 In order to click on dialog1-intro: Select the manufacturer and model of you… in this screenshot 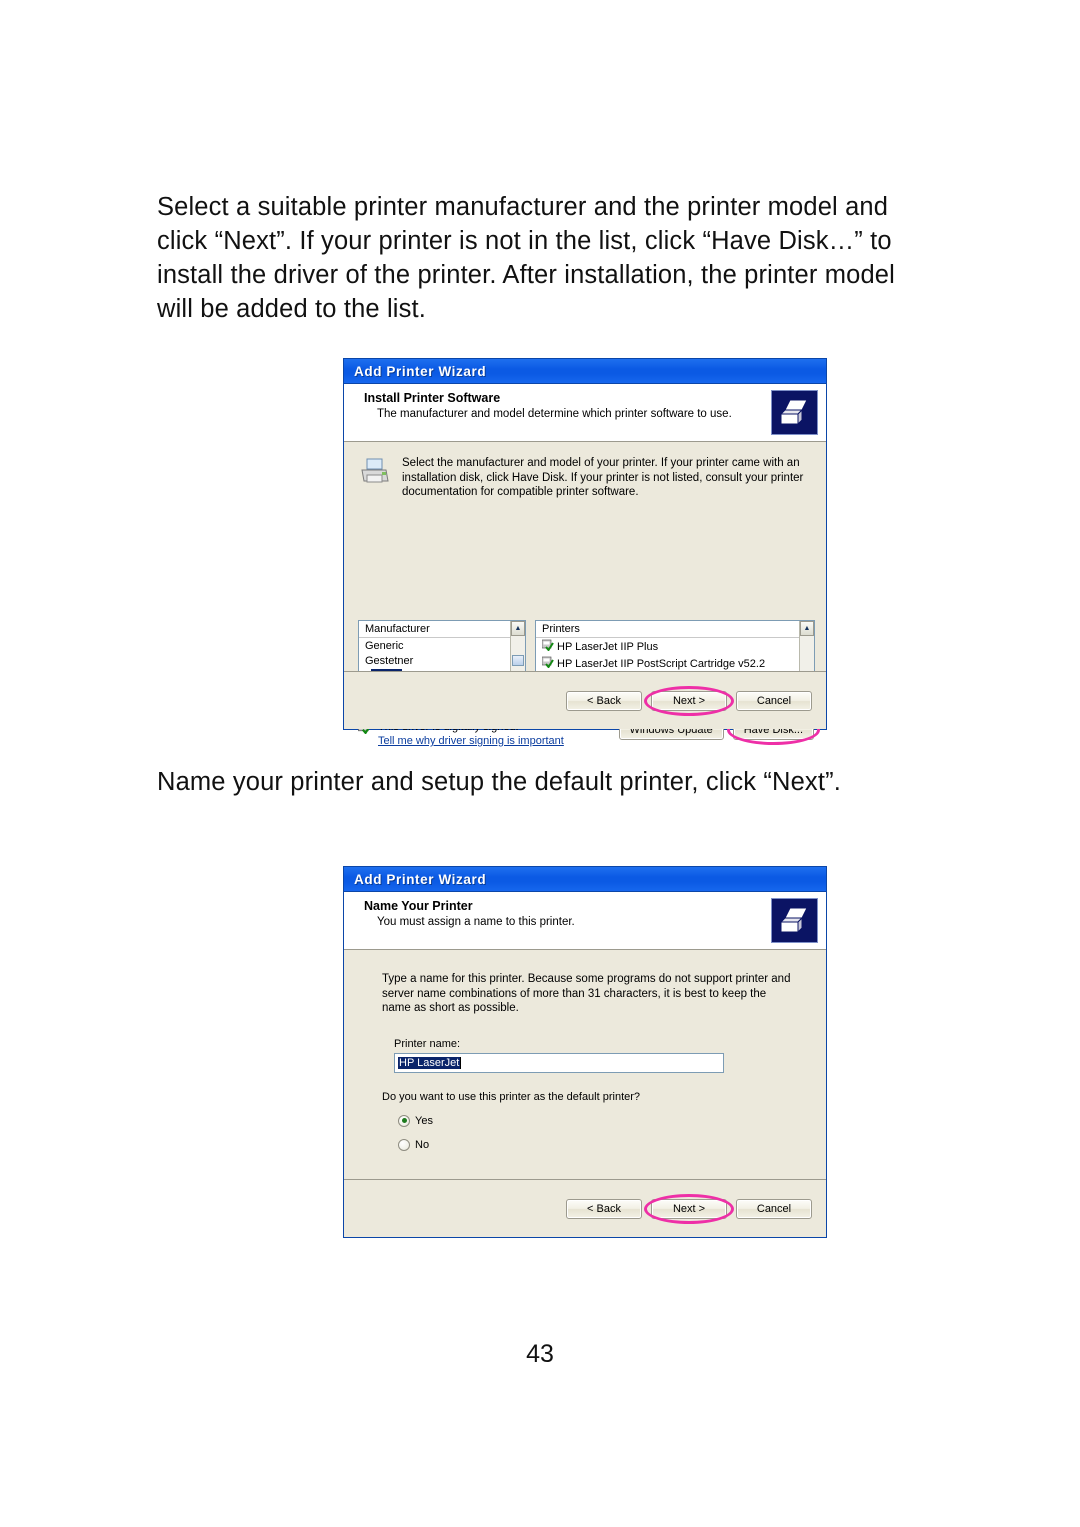, I will do `click(585, 478)`.